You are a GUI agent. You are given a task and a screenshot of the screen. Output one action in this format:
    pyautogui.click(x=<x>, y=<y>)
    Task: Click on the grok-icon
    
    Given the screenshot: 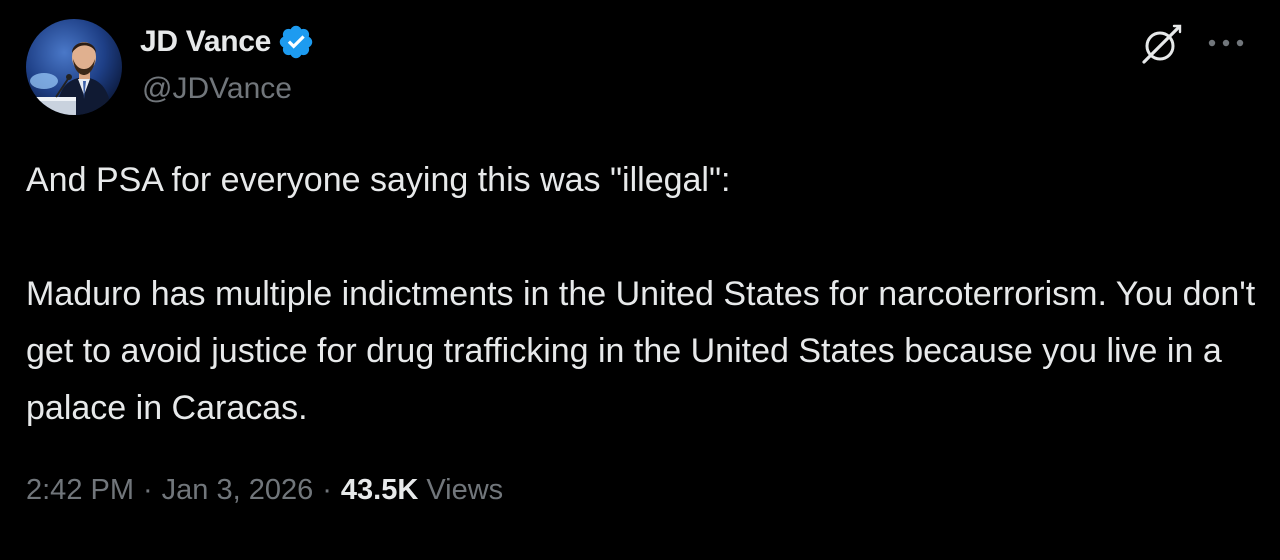 What is the action you would take?
    pyautogui.click(x=1161, y=45)
    